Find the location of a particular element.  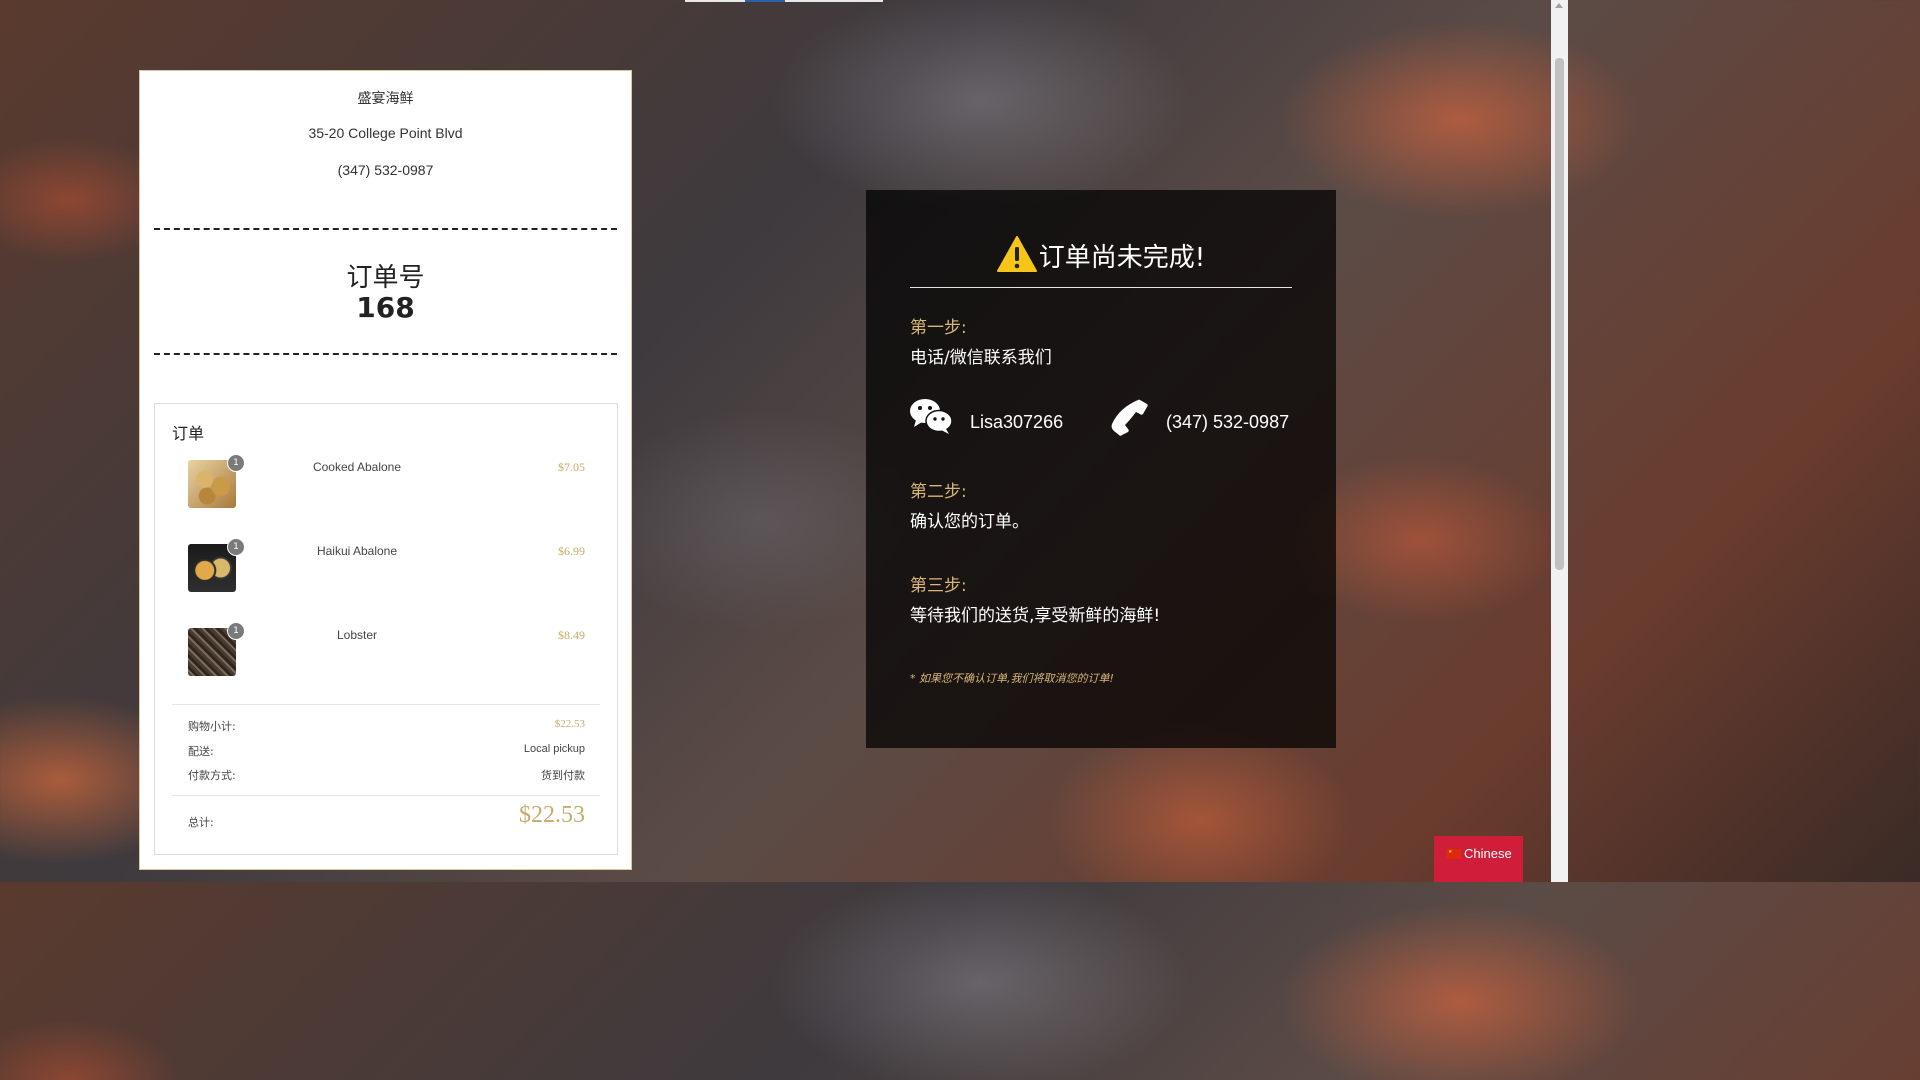

subtotal-label: 购物小计: is located at coordinates (212, 726).